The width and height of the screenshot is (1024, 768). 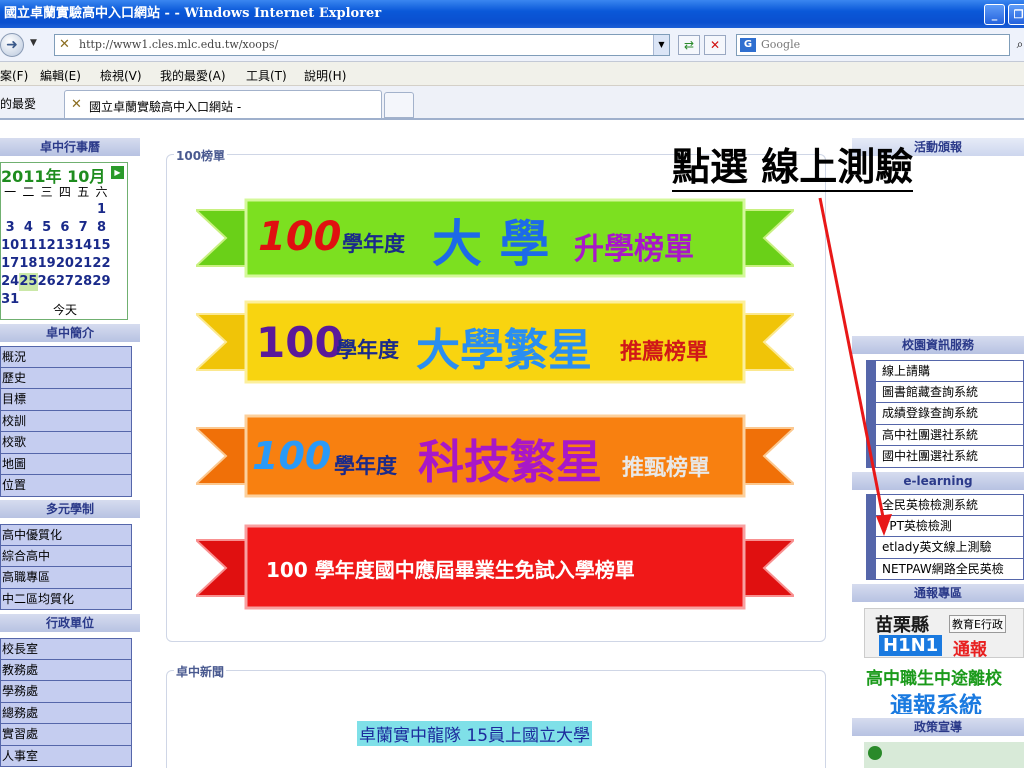 What do you see at coordinates (512, 74) in the screenshot?
I see `menu-bar: 案(F) 編輯(E) 檢視(V) 我的最愛(A) 工具(T) 說明(H)` at bounding box center [512, 74].